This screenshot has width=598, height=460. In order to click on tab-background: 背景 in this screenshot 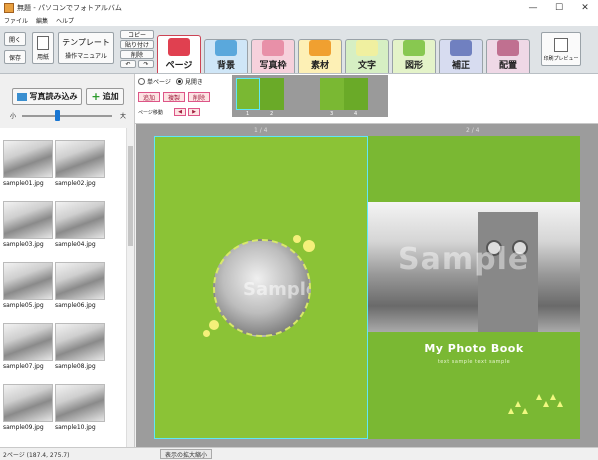, I will do `click(226, 56)`.